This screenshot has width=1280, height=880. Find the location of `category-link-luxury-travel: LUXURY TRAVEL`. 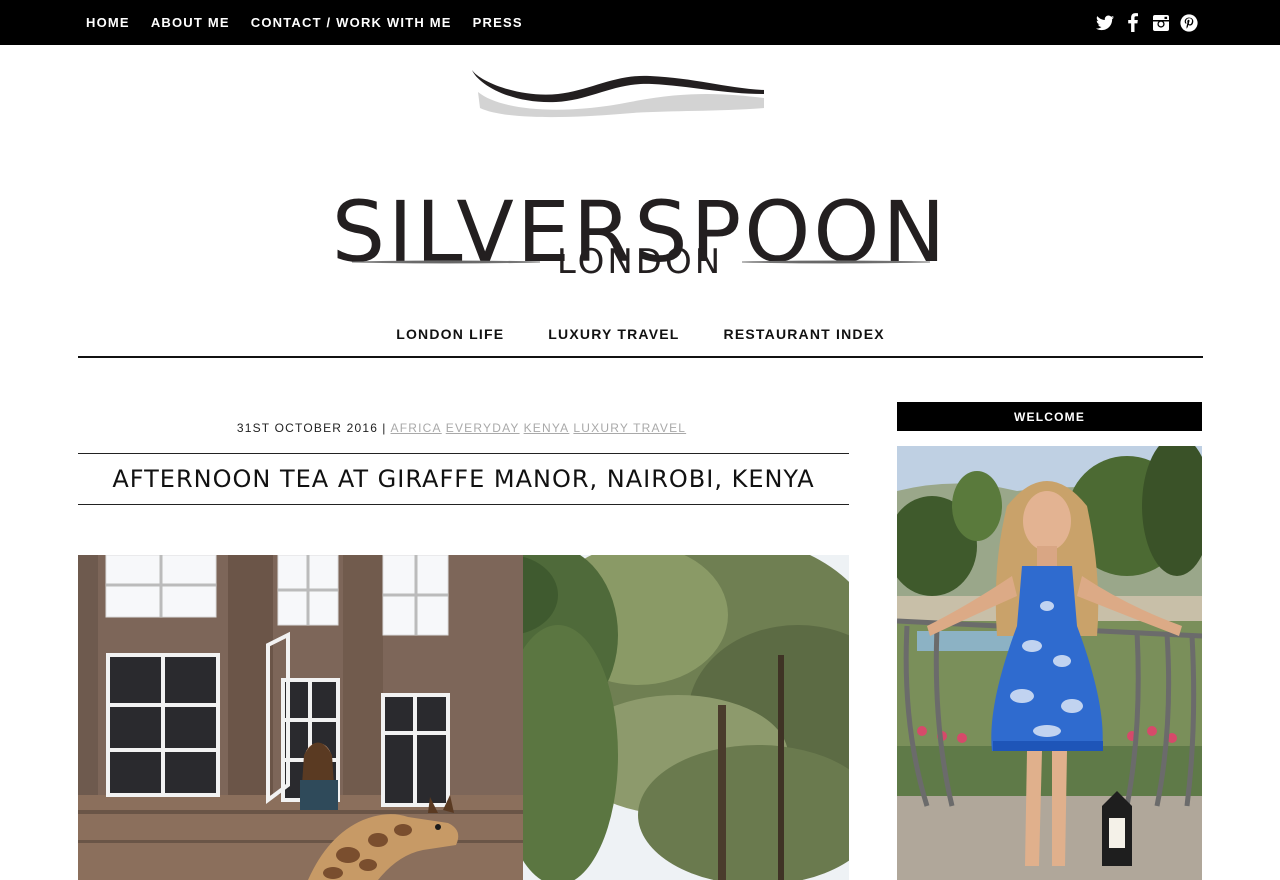

category-link-luxury-travel: LUXURY TRAVEL is located at coordinates (629, 428).